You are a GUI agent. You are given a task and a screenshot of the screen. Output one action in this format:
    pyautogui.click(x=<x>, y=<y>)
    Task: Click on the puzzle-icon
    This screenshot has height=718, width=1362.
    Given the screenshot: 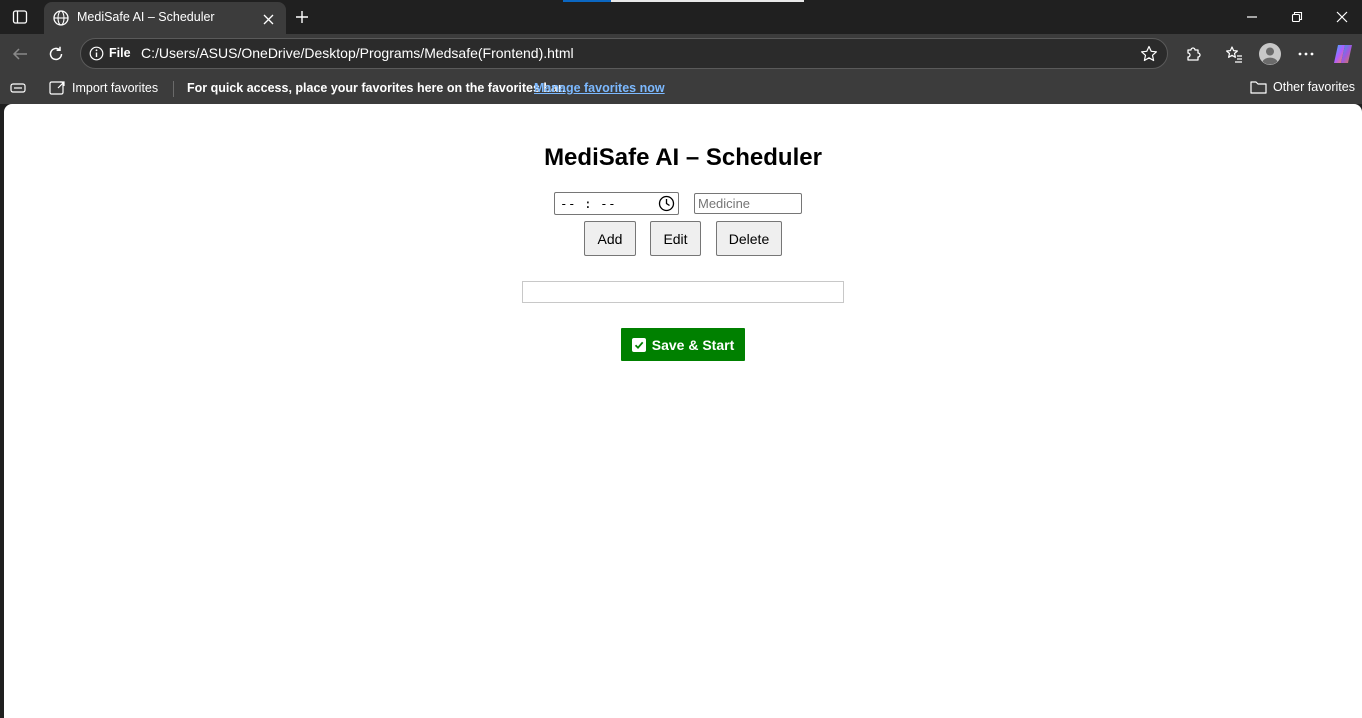 What is the action you would take?
    pyautogui.click(x=1194, y=54)
    